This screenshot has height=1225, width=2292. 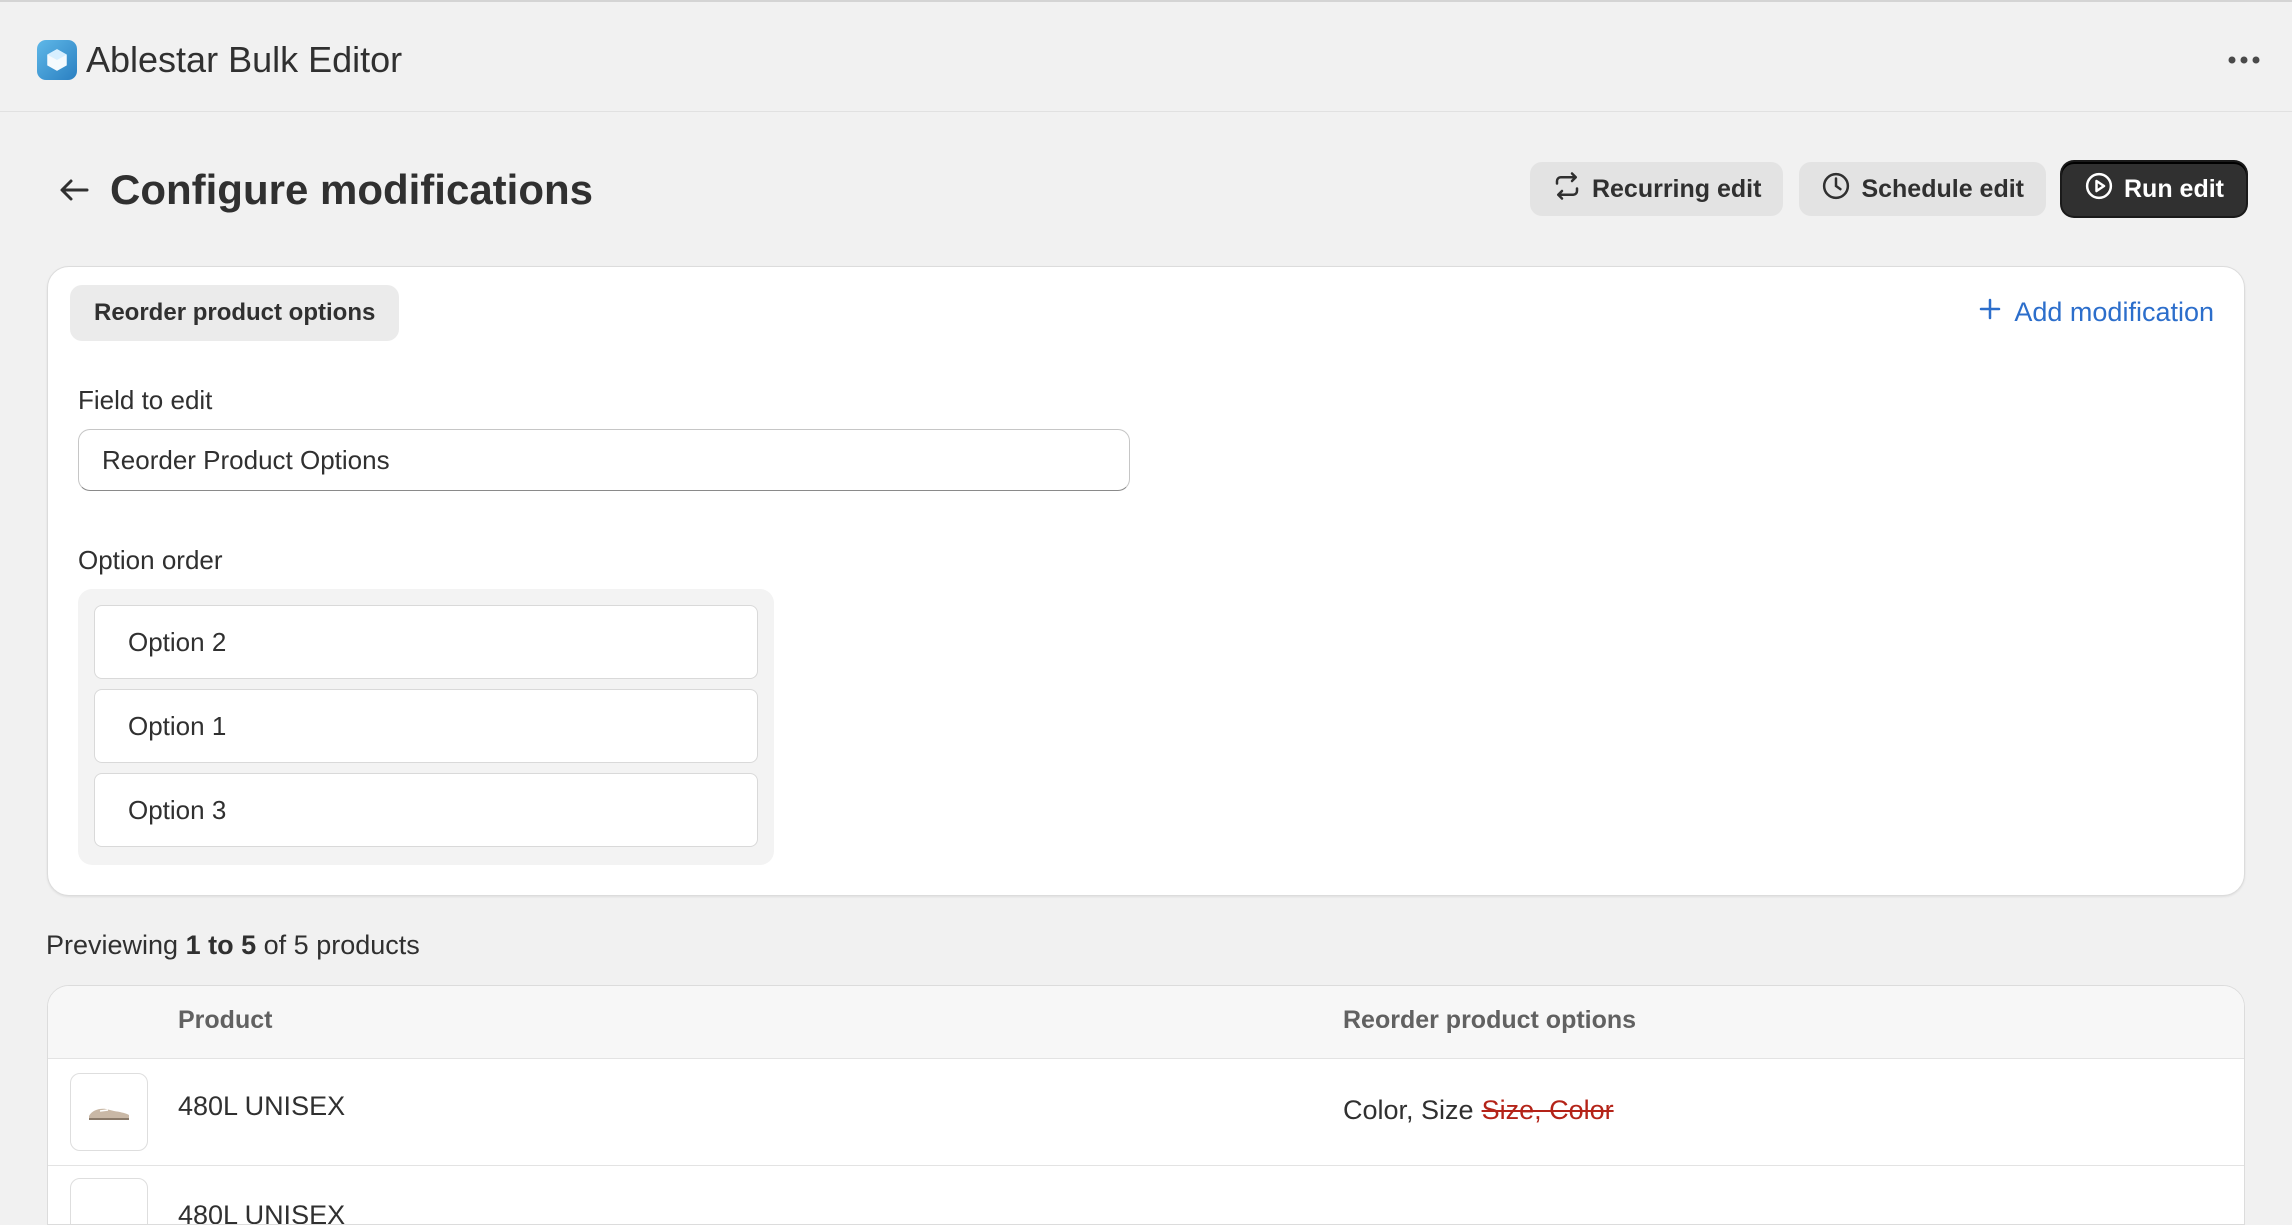 What do you see at coordinates (1478, 1110) in the screenshot?
I see `reorder-cell: Color, Size Size, Color` at bounding box center [1478, 1110].